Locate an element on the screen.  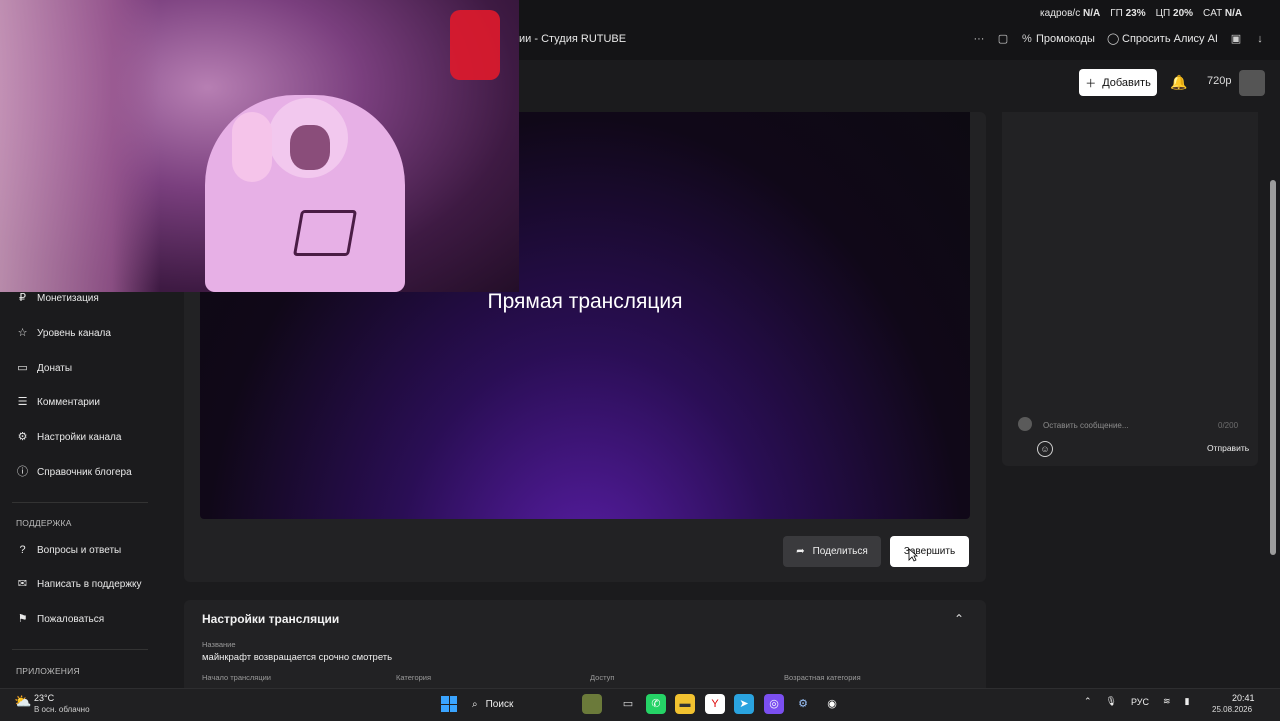
chat-panel is located at coordinates (1130, 289).